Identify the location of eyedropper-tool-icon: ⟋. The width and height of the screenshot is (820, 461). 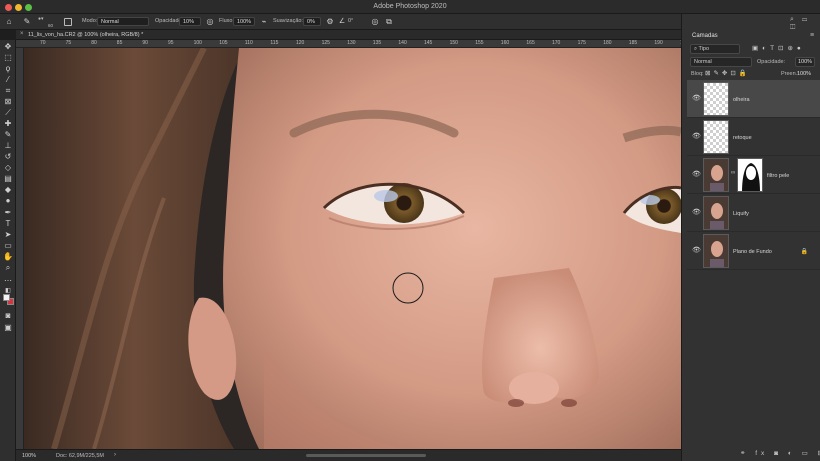
(8, 113).